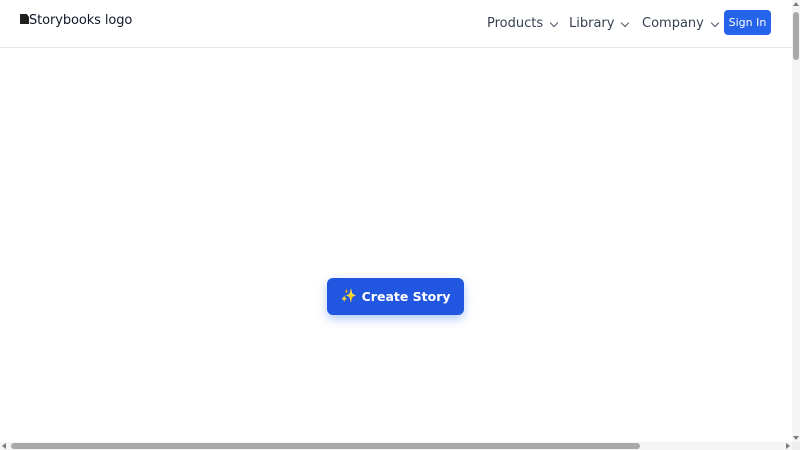  I want to click on vertical-scrollbar, so click(796, 221).